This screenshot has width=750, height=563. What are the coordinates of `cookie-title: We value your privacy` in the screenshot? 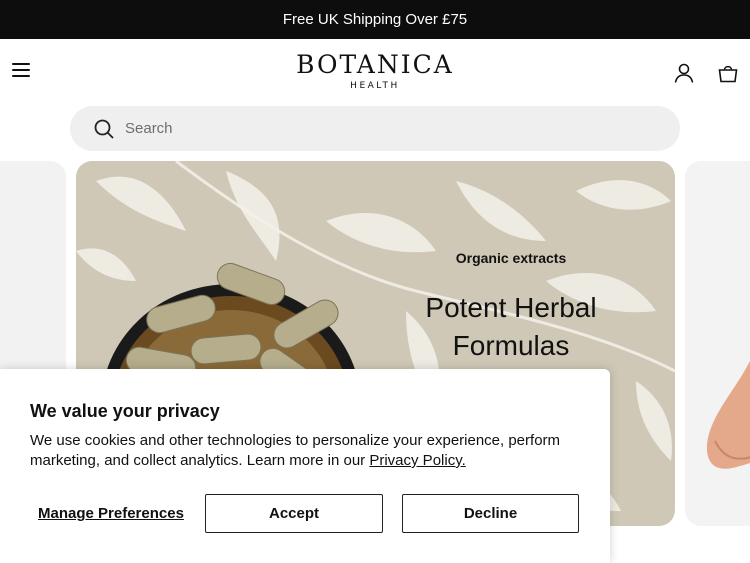 It's located at (125, 411).